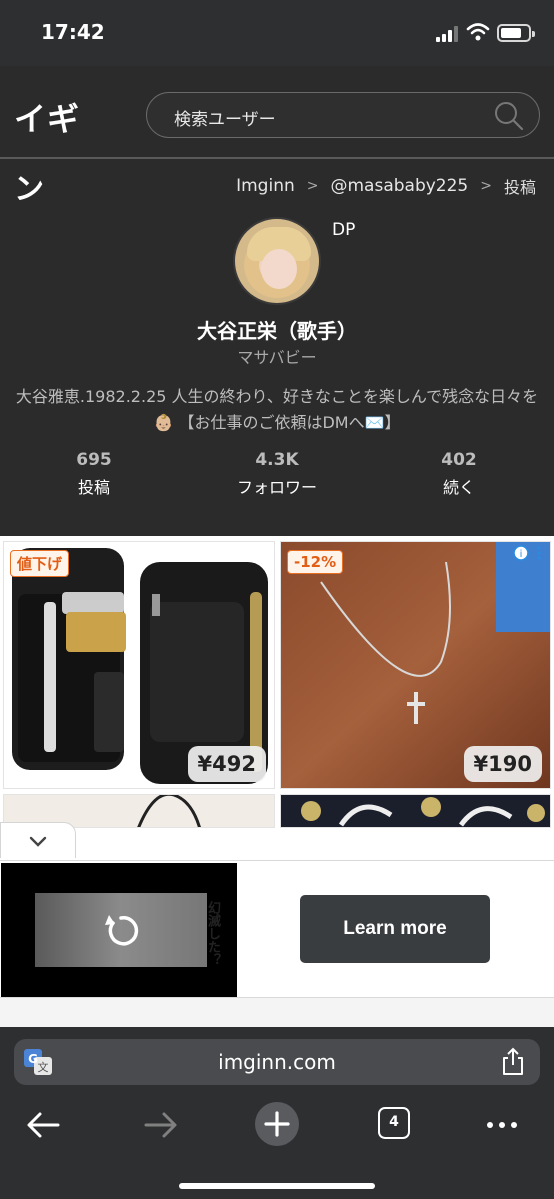 The width and height of the screenshot is (554, 1199). Describe the element at coordinates (276, 487) in the screenshot. I see `stat-label: フォロワー` at that location.